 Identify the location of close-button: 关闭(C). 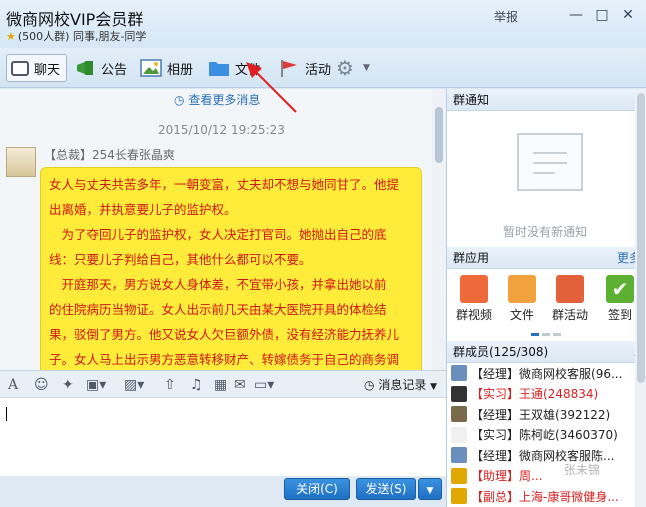
(317, 489).